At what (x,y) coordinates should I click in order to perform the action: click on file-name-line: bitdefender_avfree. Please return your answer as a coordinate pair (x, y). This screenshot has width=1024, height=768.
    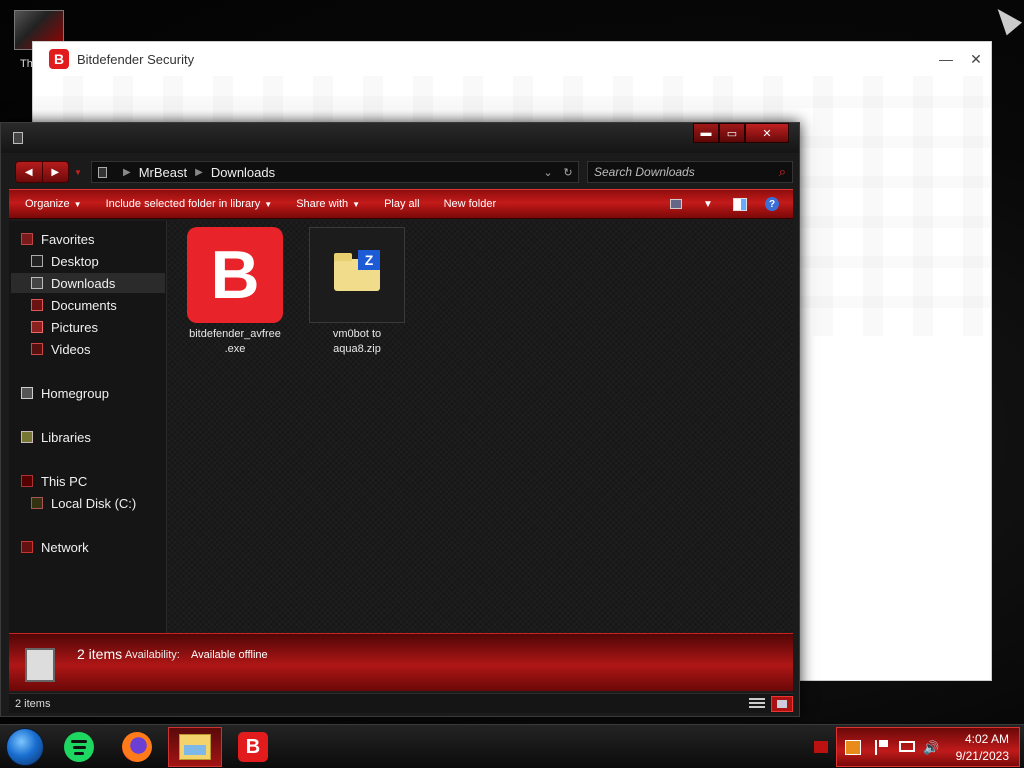
    Looking at the image, I should click on (235, 334).